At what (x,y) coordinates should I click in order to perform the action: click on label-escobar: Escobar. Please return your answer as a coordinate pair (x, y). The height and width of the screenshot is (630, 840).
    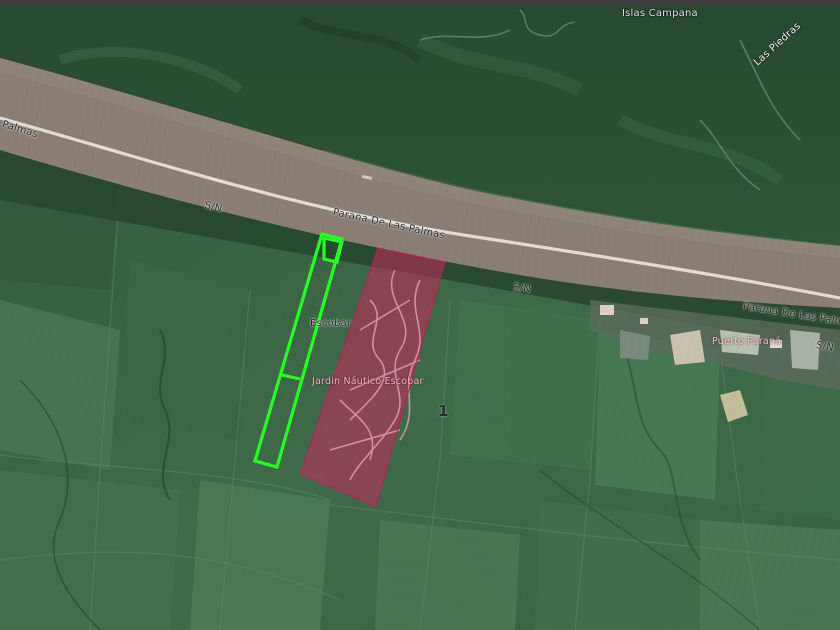
    Looking at the image, I should click on (331, 323).